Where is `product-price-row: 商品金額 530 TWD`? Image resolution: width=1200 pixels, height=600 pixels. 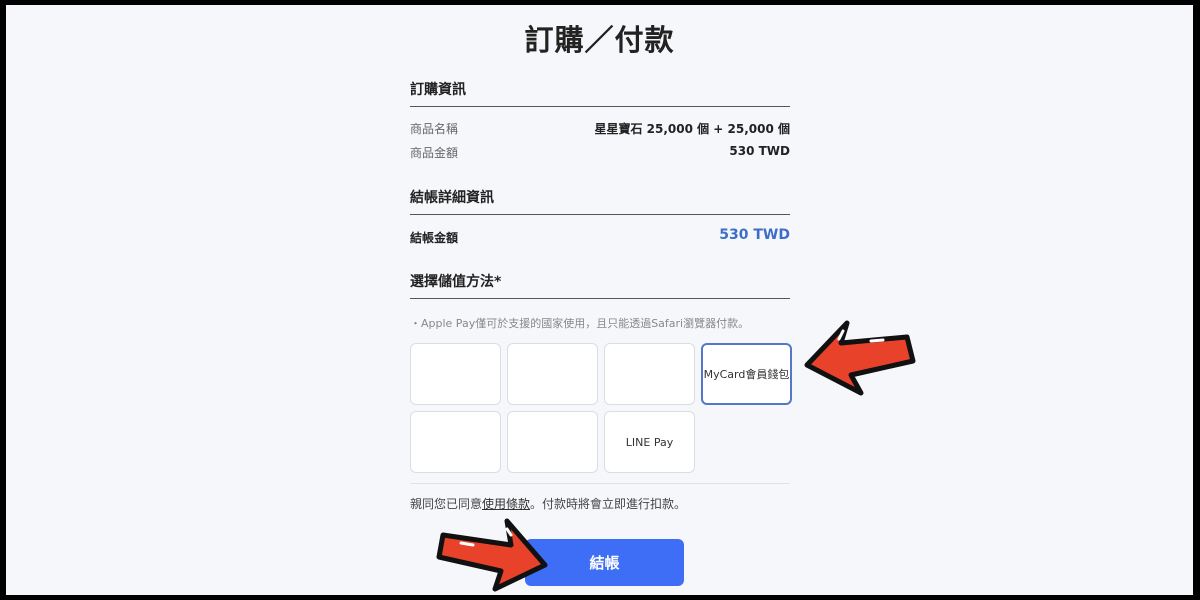 product-price-row: 商品金額 530 TWD is located at coordinates (600, 153).